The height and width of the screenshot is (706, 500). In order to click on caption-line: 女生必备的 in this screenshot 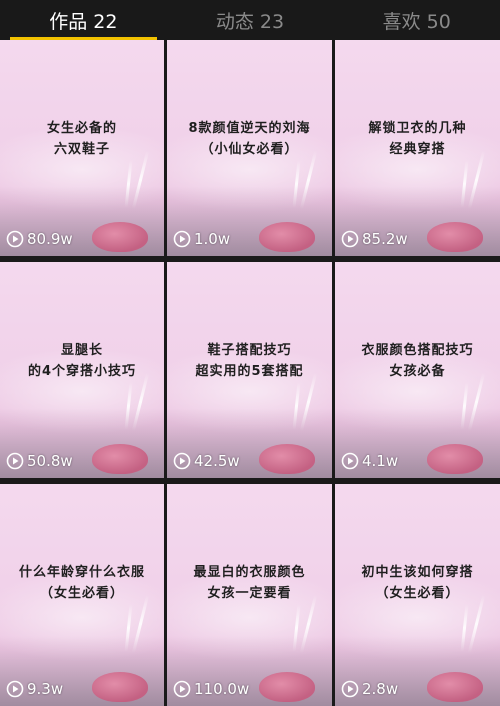, I will do `click(81, 128)`.